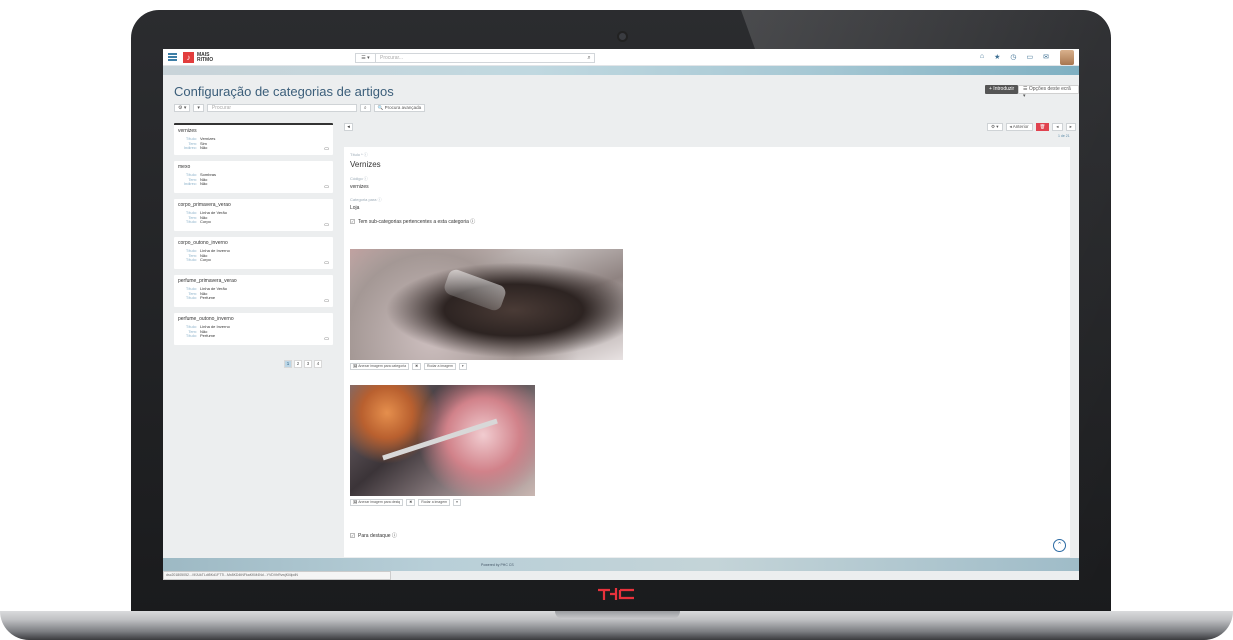  What do you see at coordinates (1042, 127) in the screenshot?
I see `delete-button: 🗑` at bounding box center [1042, 127].